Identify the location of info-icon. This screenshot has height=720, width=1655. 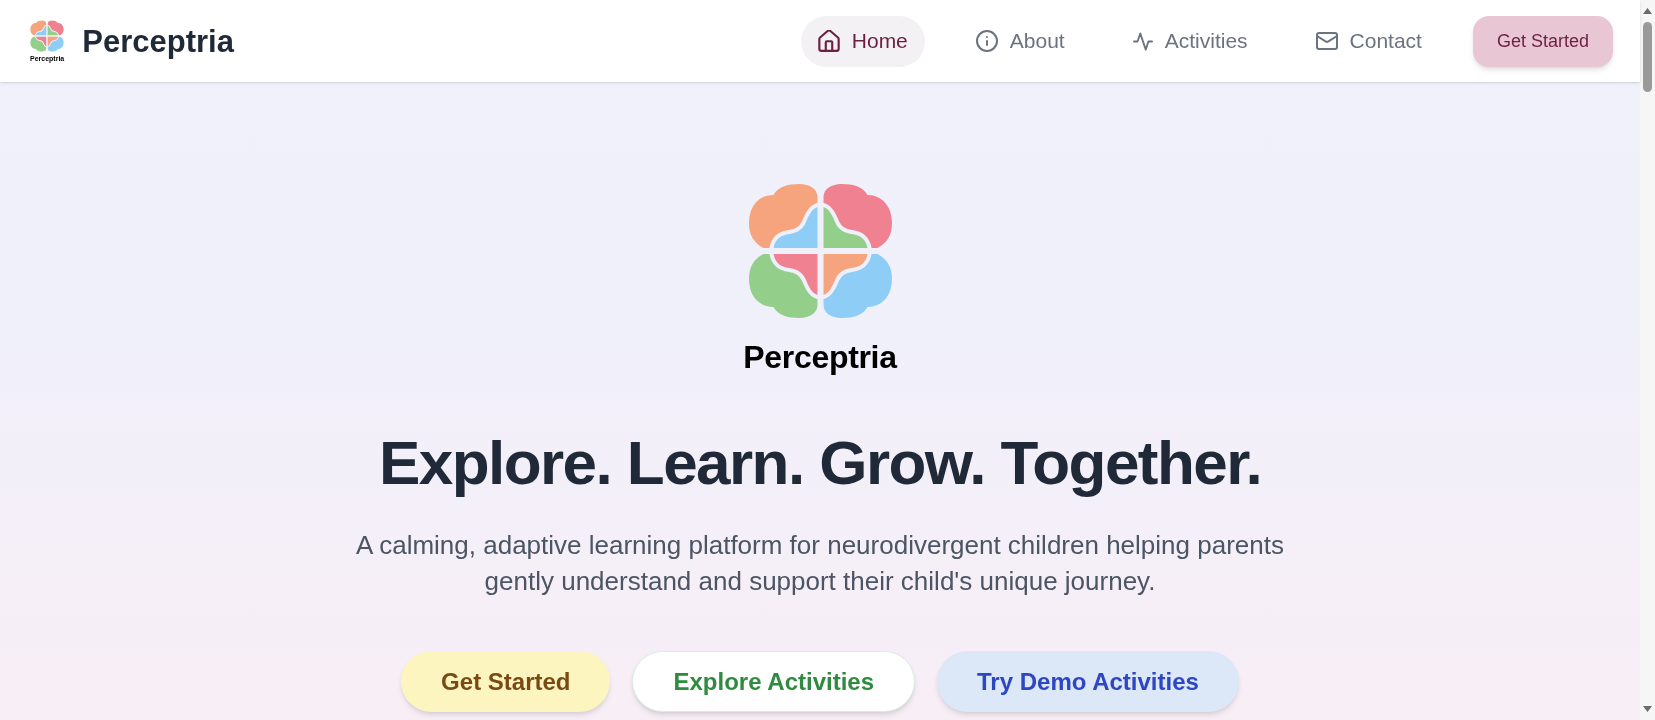
(986, 41).